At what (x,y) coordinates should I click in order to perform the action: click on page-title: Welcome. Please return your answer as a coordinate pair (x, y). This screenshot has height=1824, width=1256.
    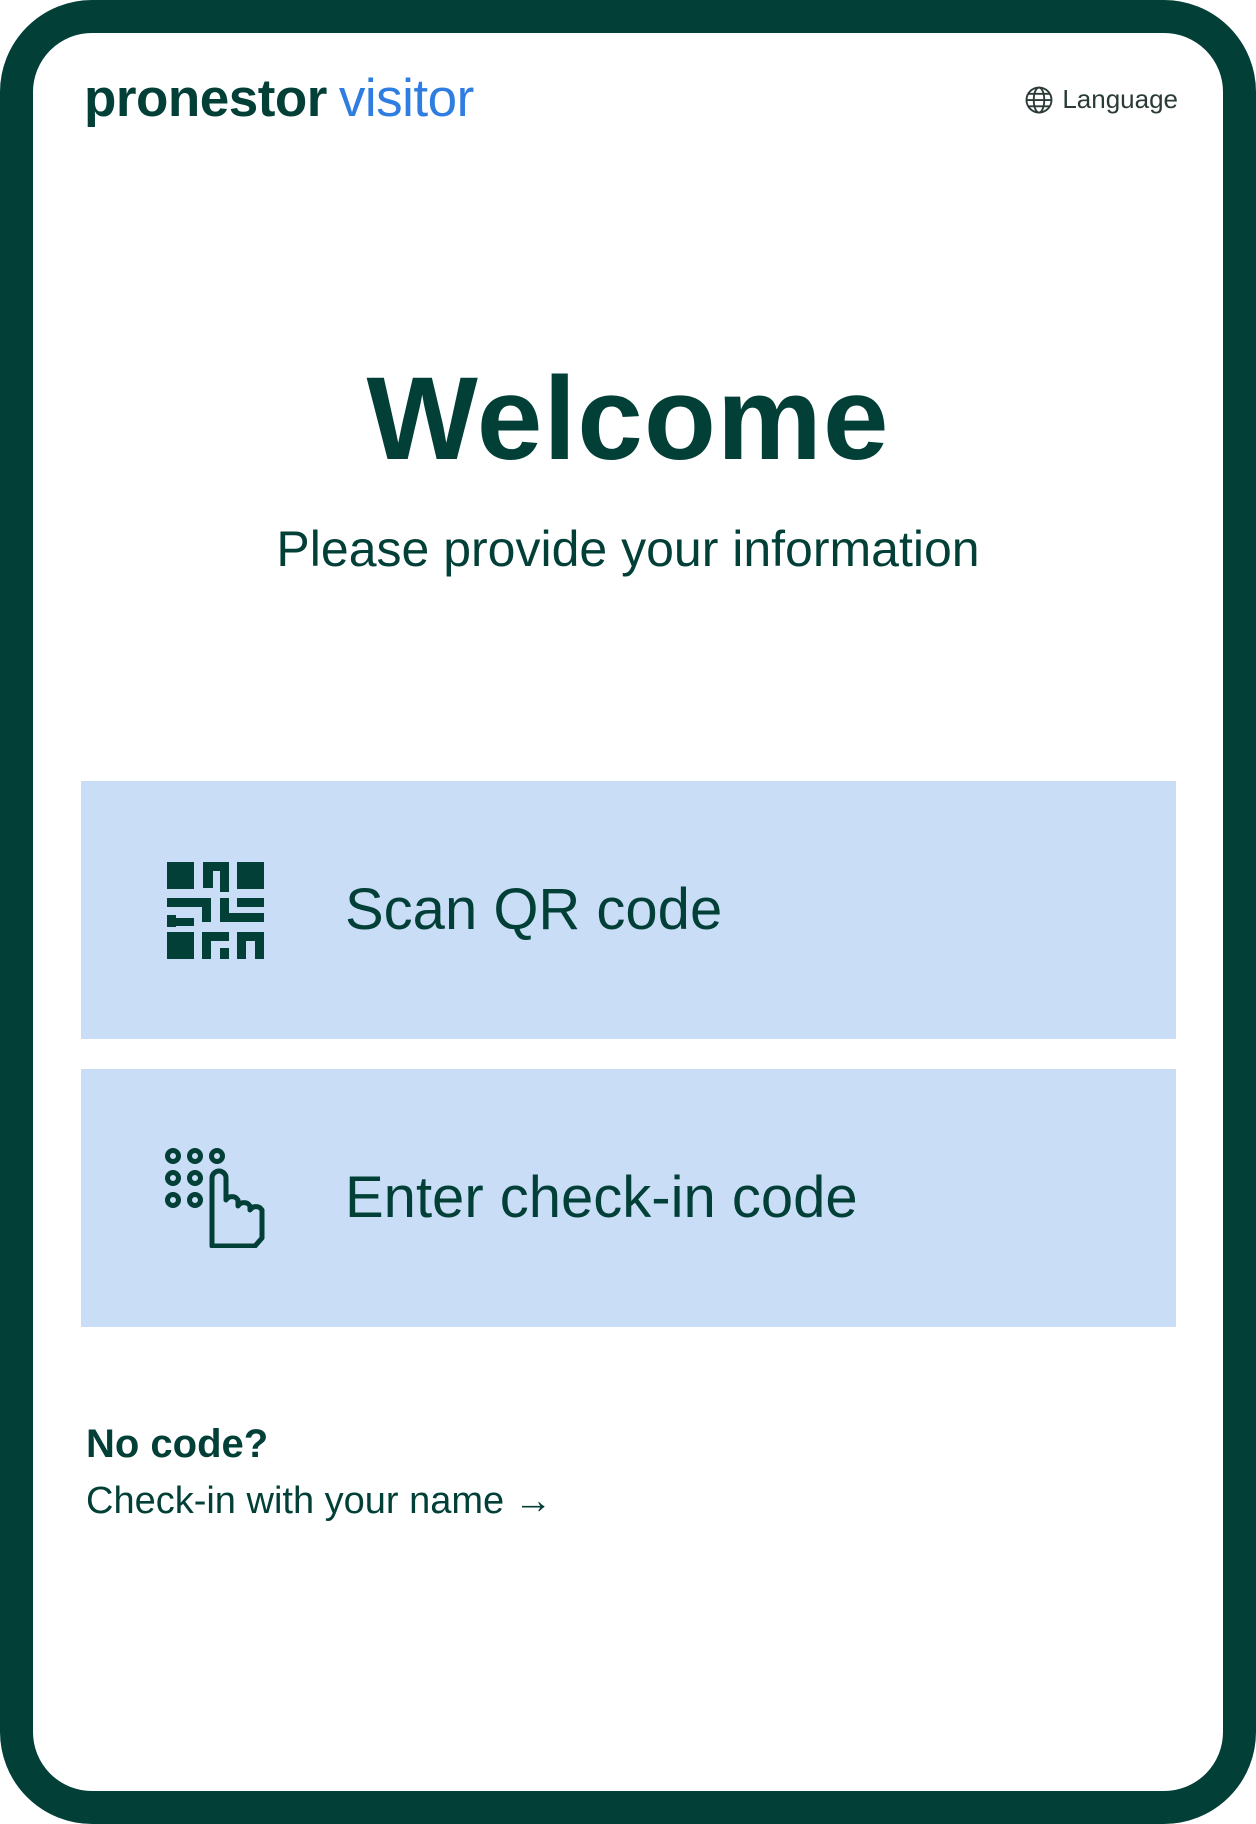
    Looking at the image, I should click on (628, 419).